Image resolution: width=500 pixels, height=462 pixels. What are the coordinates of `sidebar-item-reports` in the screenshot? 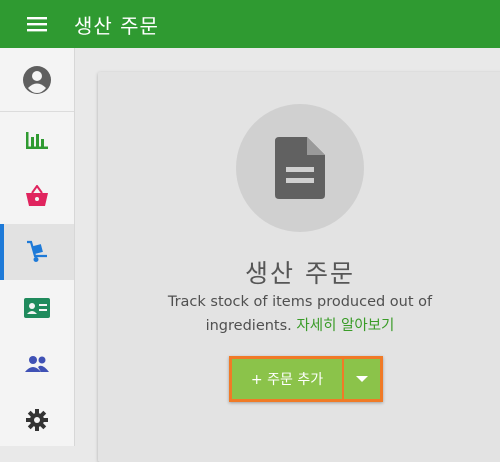 It's located at (37, 140).